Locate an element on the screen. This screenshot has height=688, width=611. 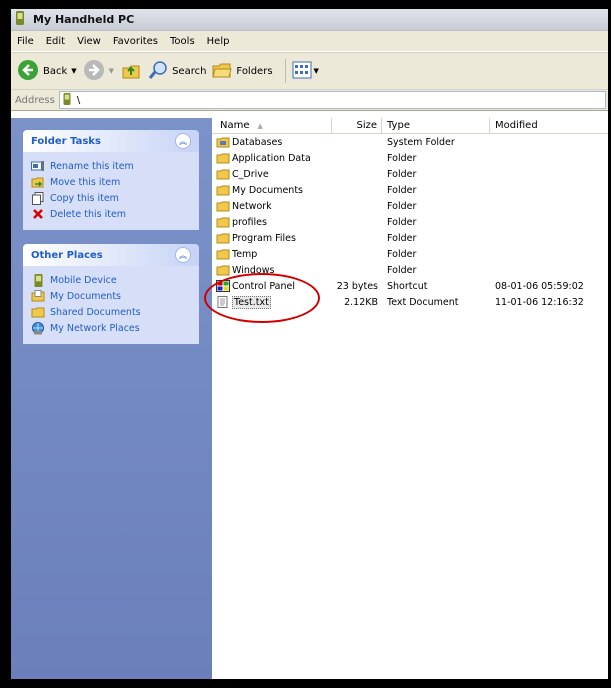
address-field: \ is located at coordinates (332, 100).